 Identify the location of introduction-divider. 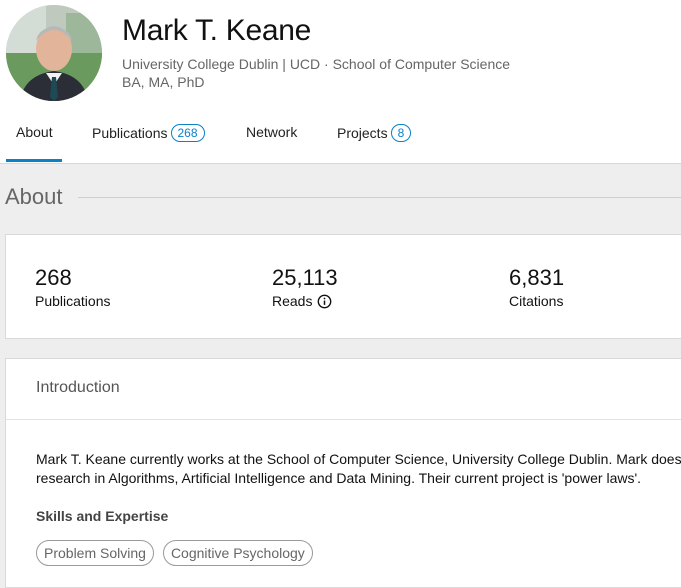
(343, 419).